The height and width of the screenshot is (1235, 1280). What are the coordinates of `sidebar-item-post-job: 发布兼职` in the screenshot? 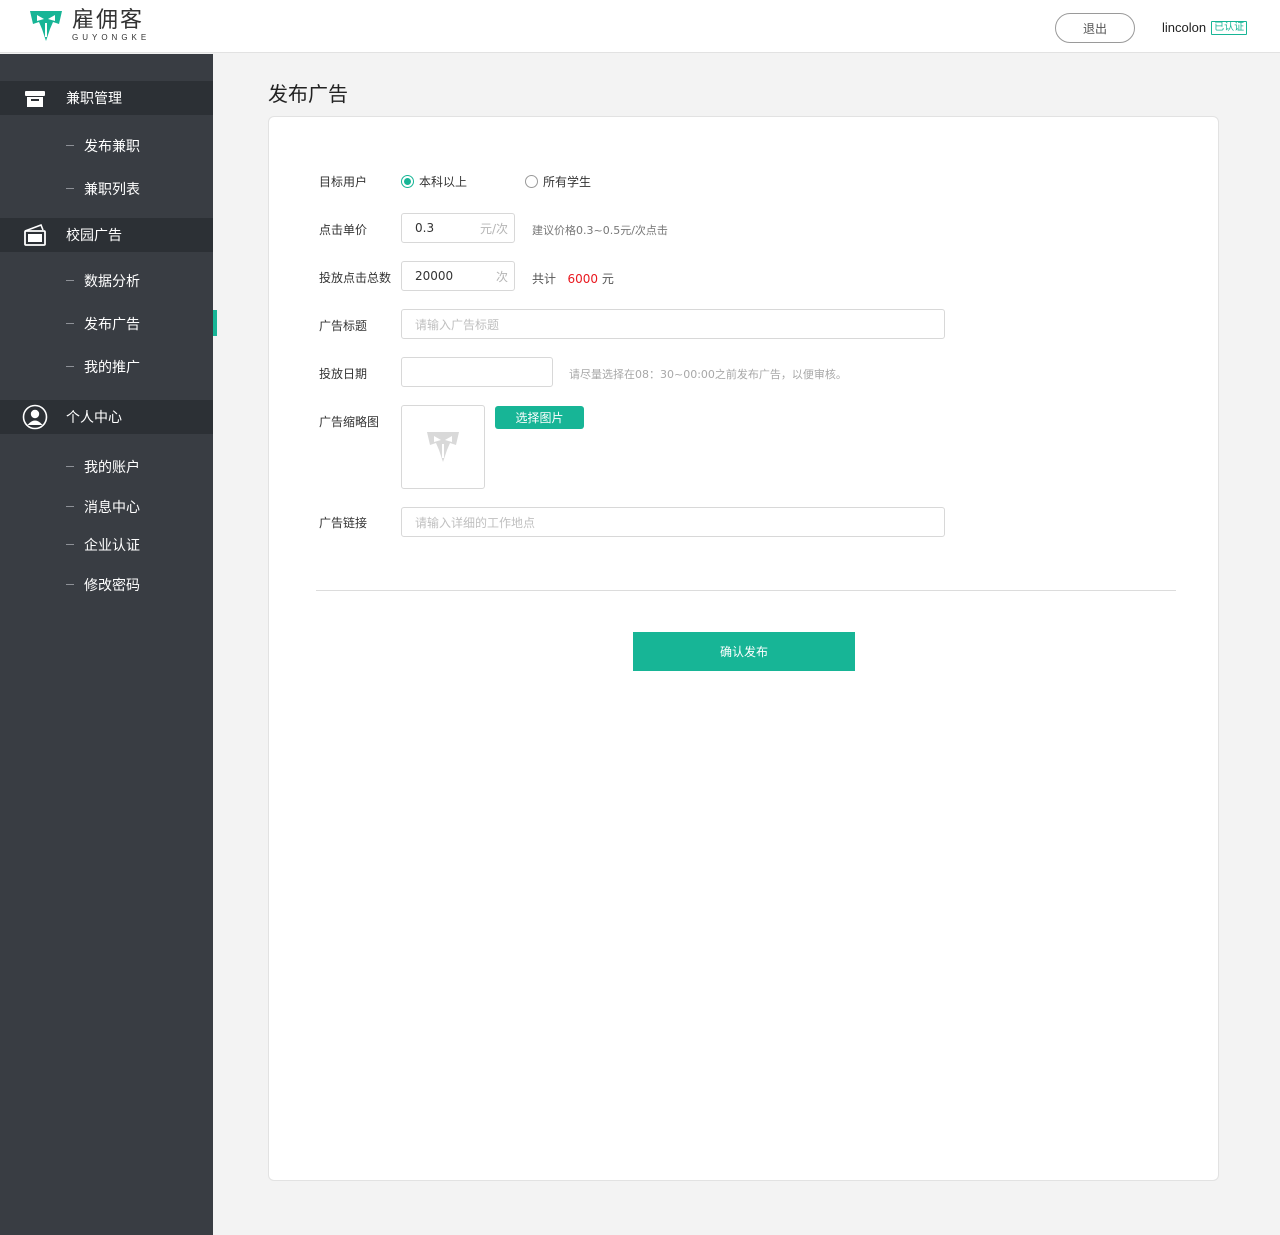 It's located at (106, 146).